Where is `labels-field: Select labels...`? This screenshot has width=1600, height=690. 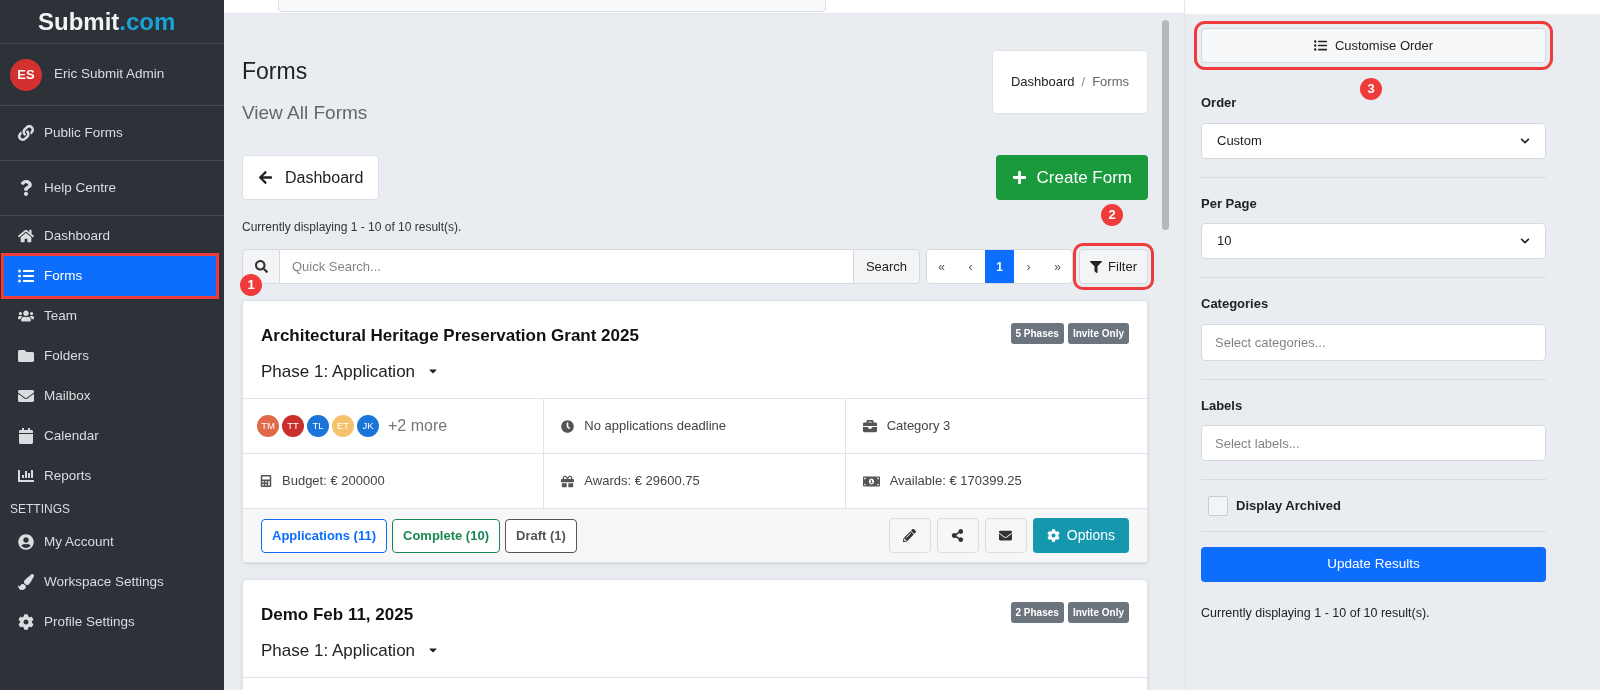 labels-field: Select labels... is located at coordinates (1373, 443).